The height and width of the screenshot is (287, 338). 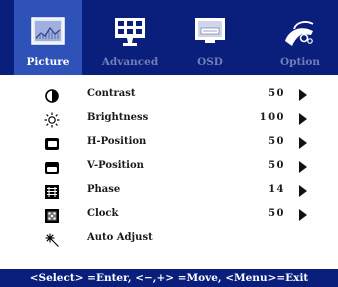 I want to click on advanced-icon, so click(x=130, y=34).